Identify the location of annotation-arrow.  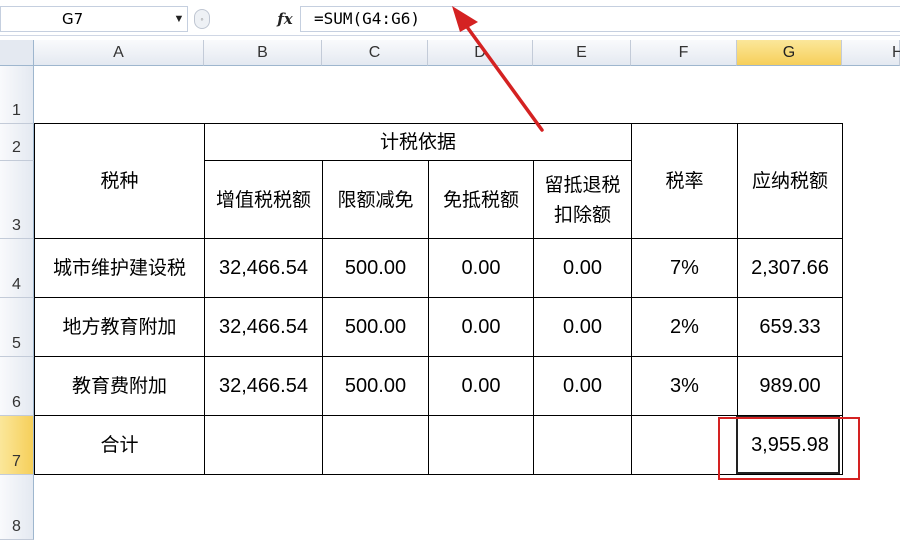
(498, 69).